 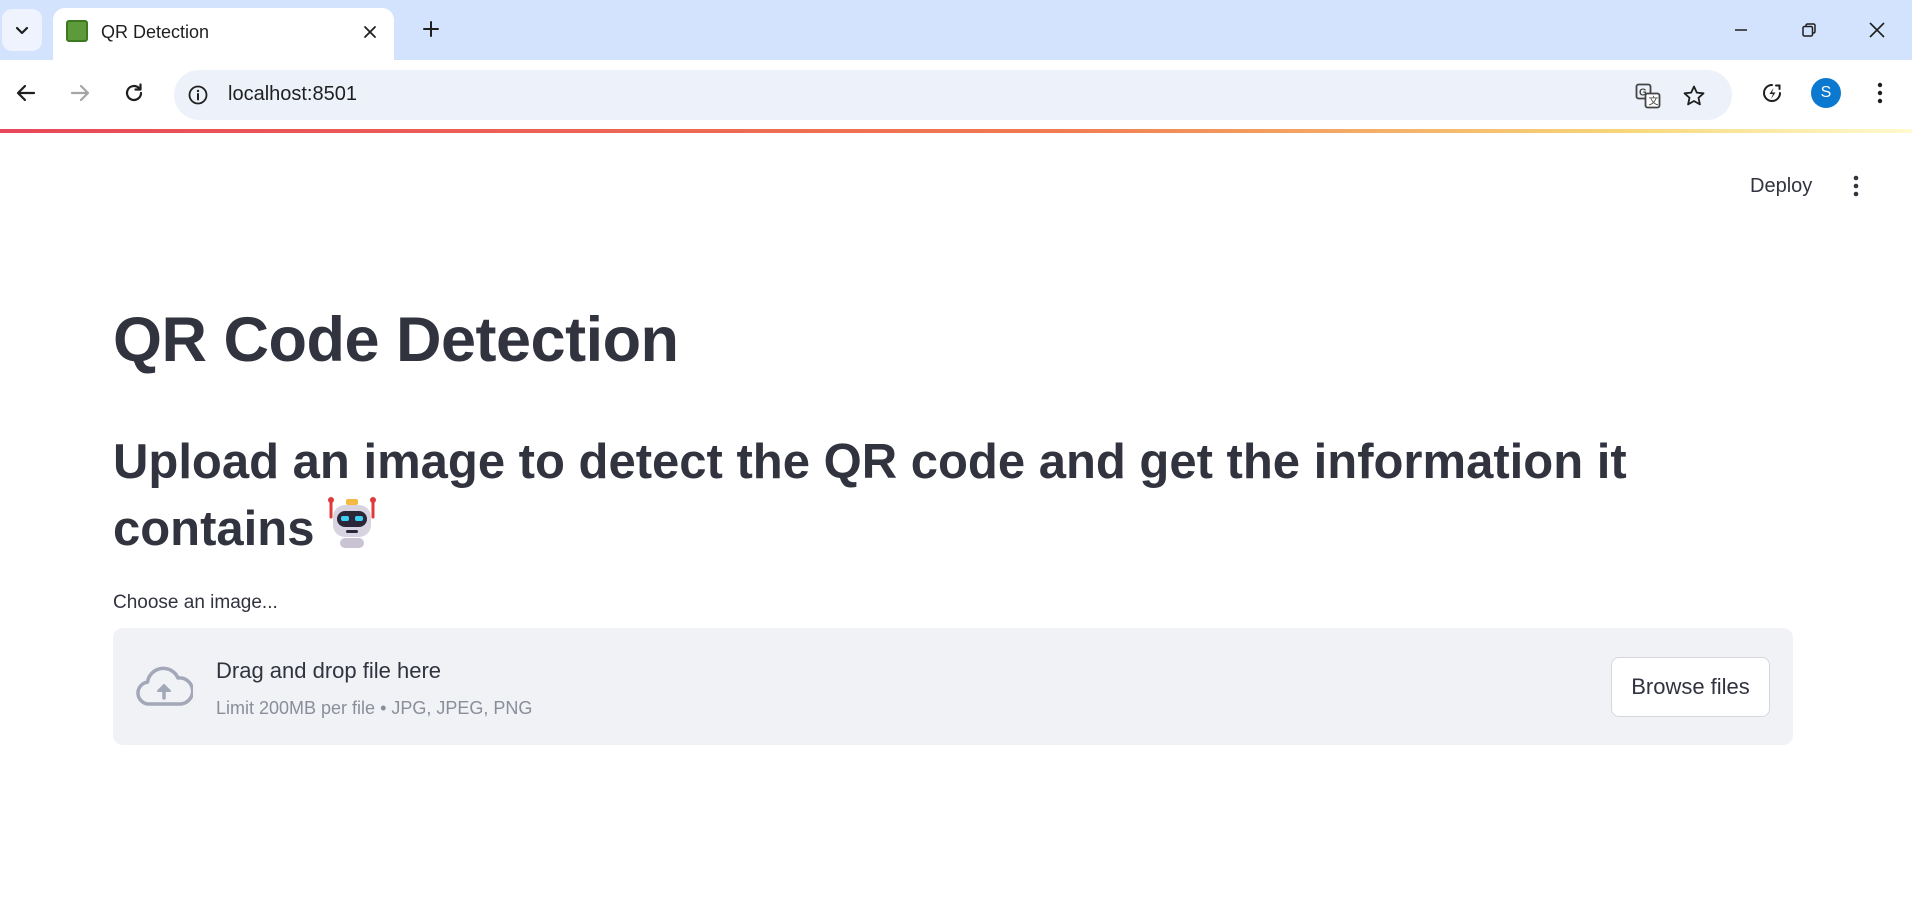 I want to click on star-icon, so click(x=1694, y=95).